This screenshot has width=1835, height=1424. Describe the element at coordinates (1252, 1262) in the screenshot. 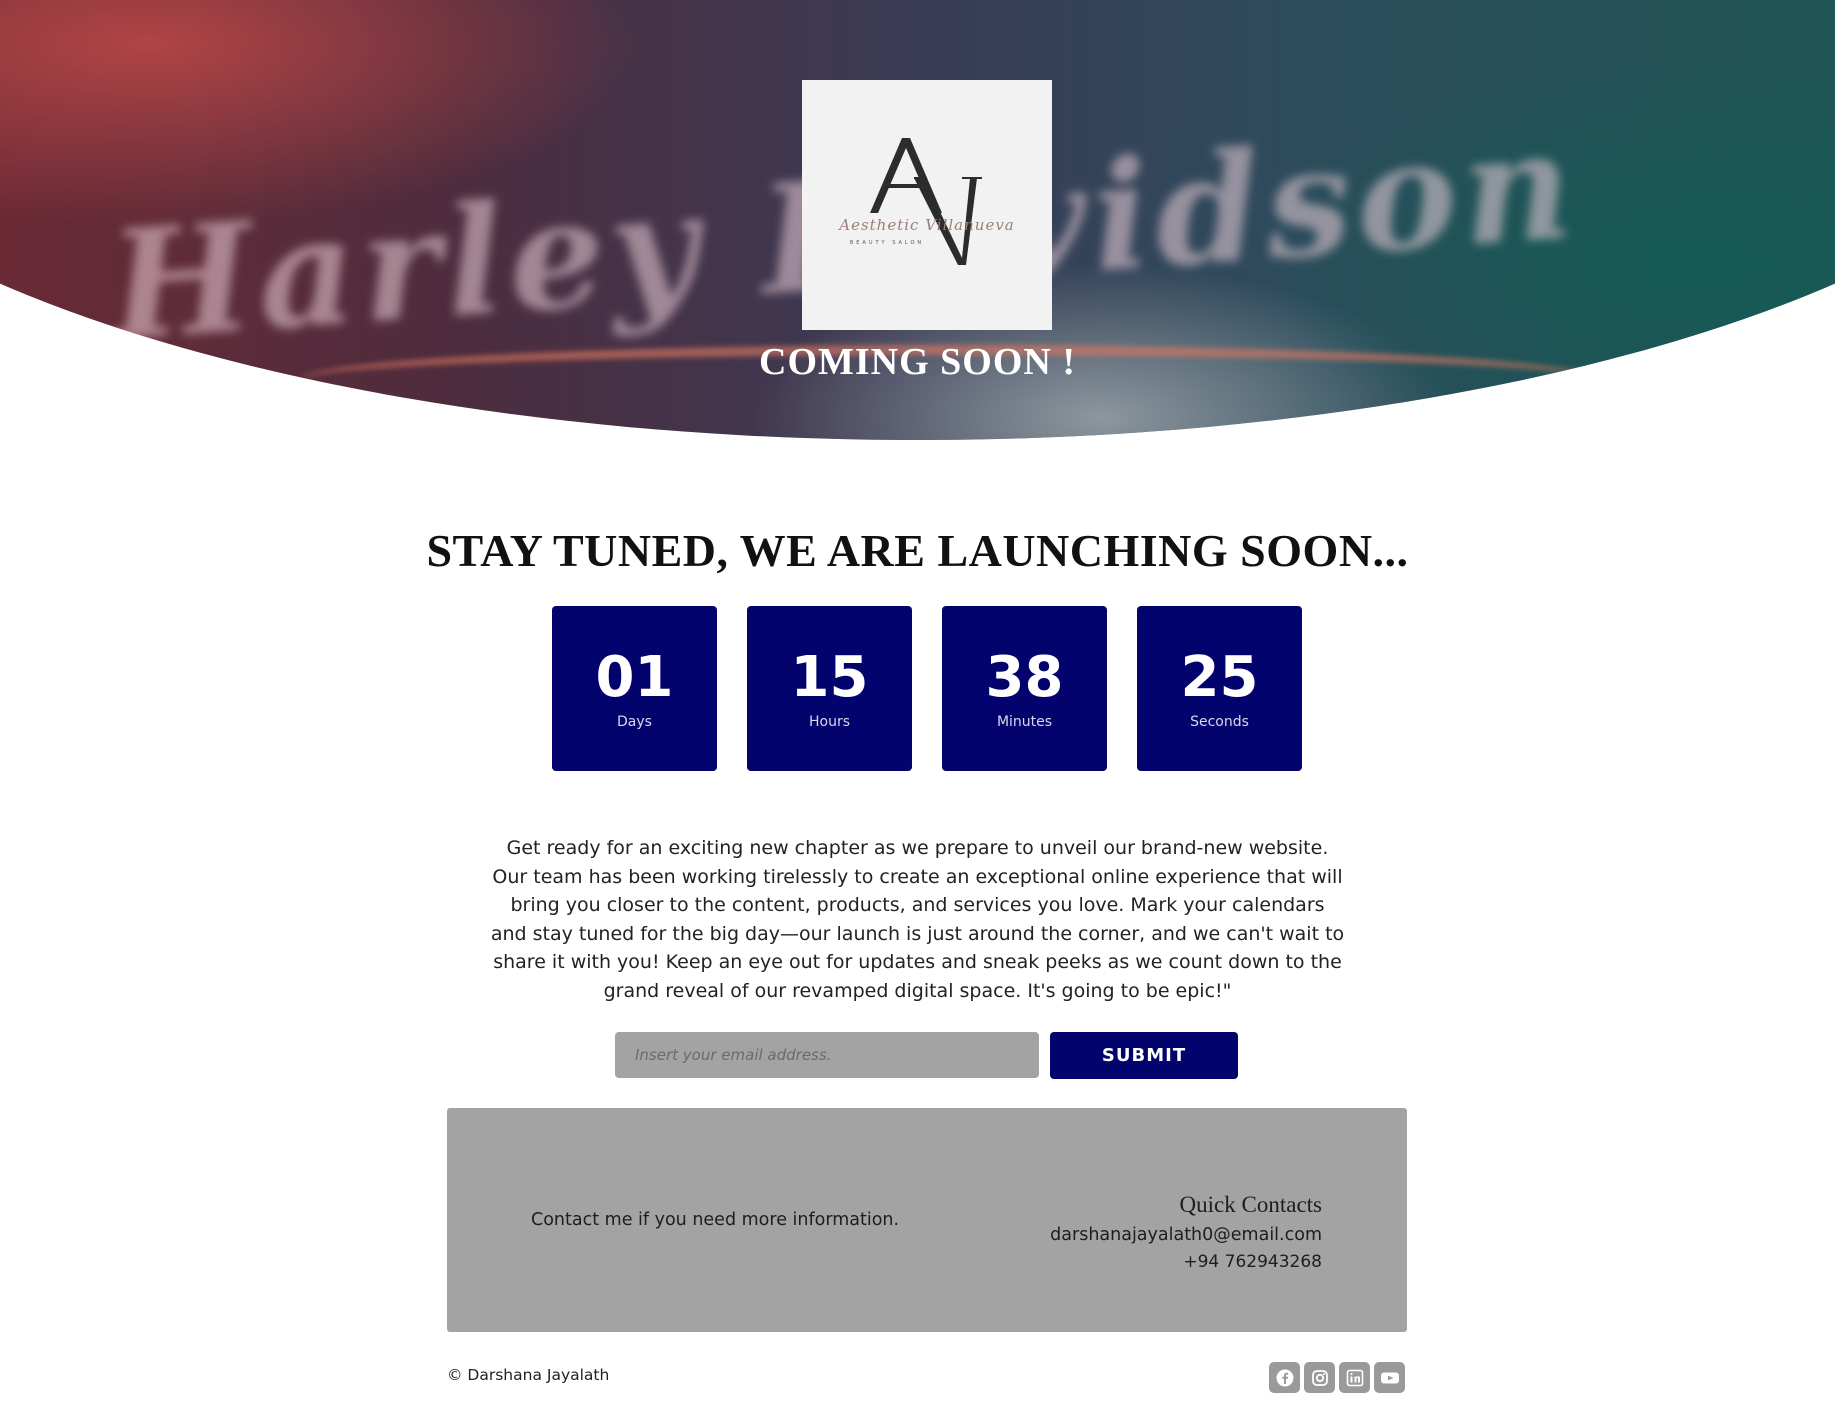

I see `contact-phone: +94 762943268` at that location.